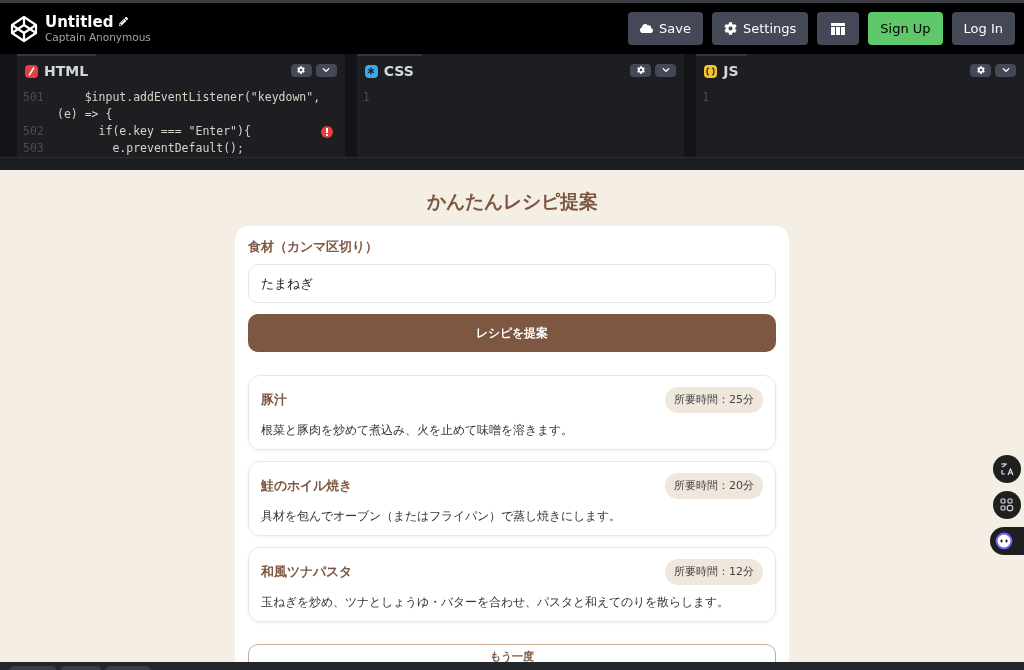  Describe the element at coordinates (1004, 541) in the screenshot. I see `assistant-icon` at that location.